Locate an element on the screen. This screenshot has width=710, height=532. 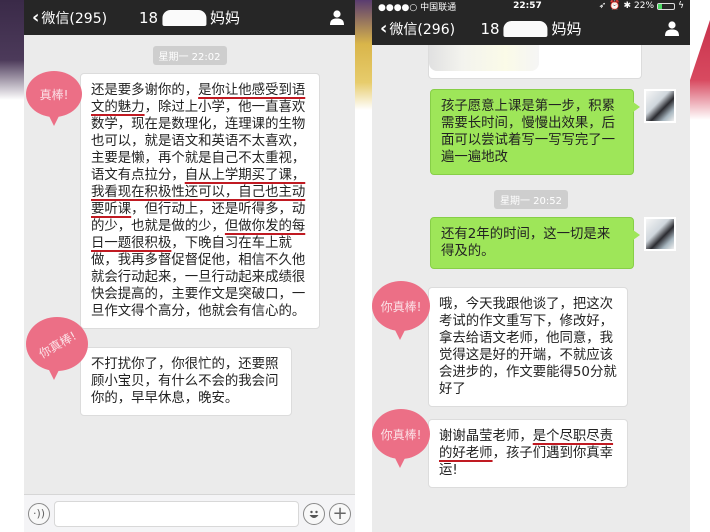
location-icon: ➶ is located at coordinates (602, 6).